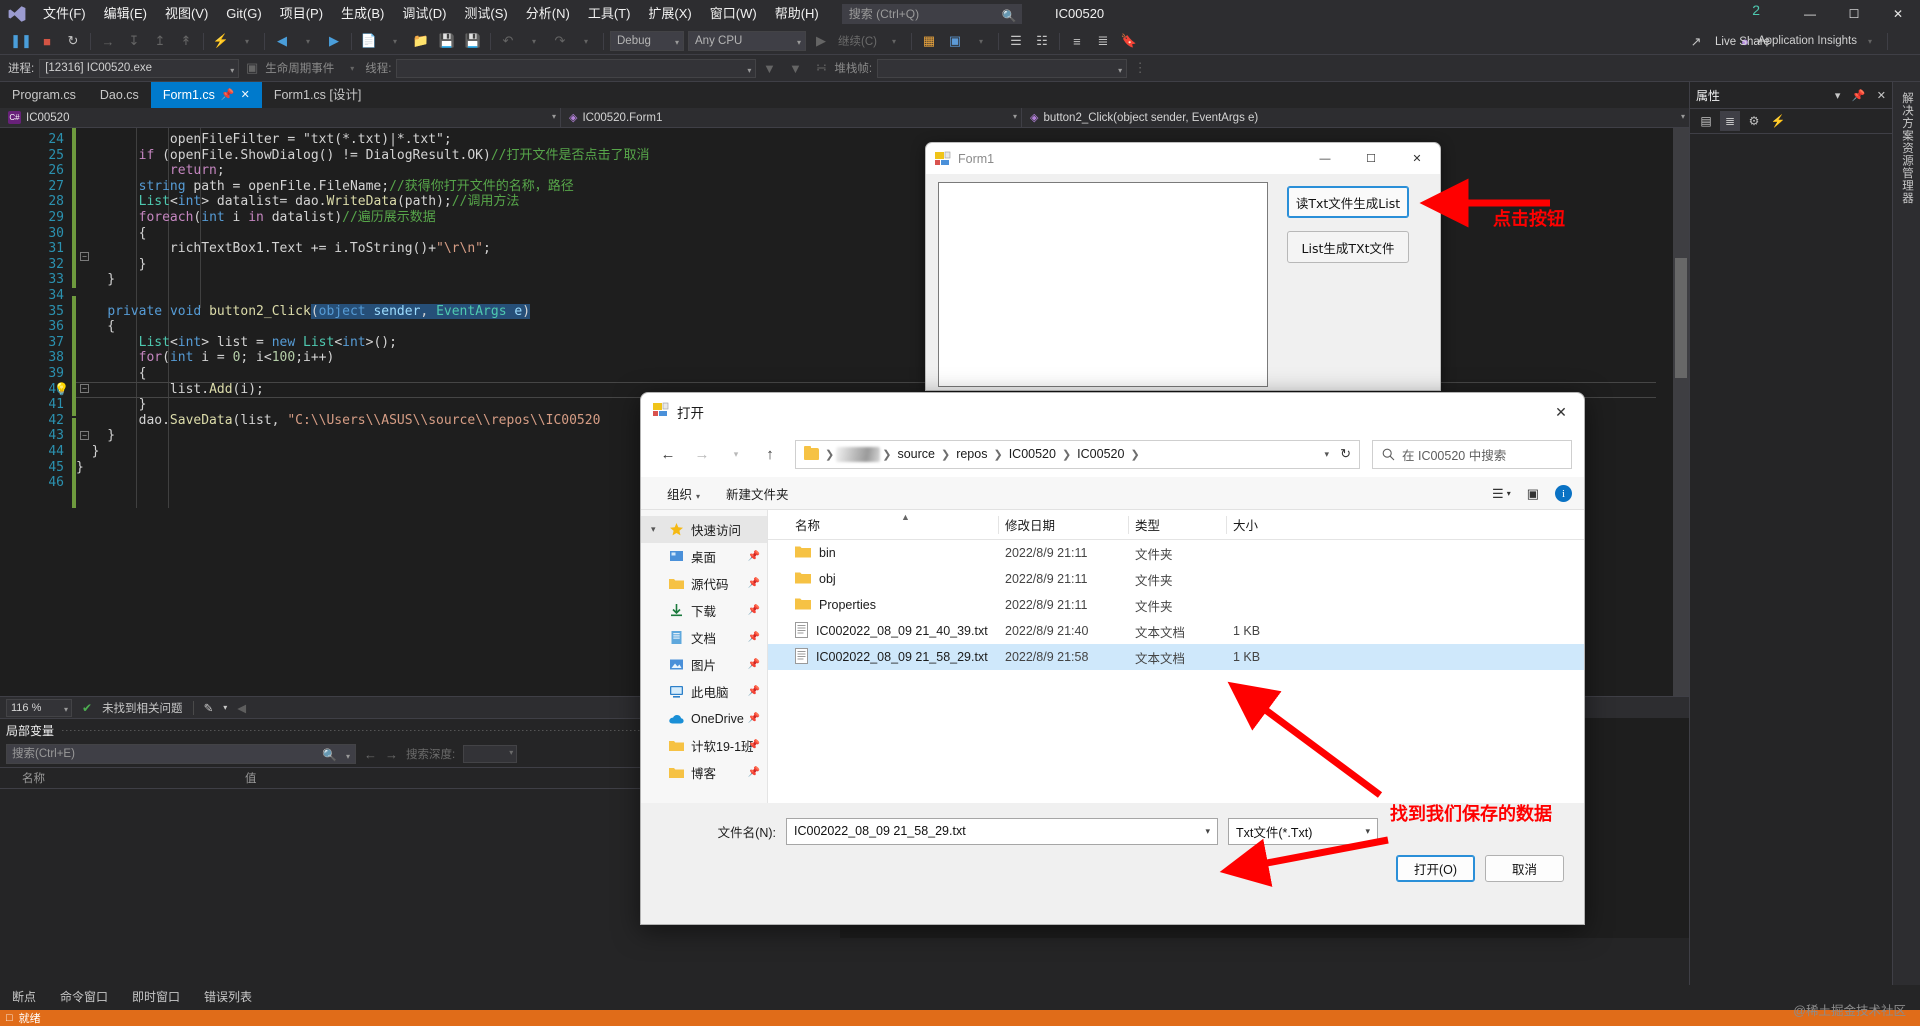 Image resolution: width=1920 pixels, height=1026 pixels. Describe the element at coordinates (170, 390) in the screenshot. I see `code-line: list.Add(i);` at that location.